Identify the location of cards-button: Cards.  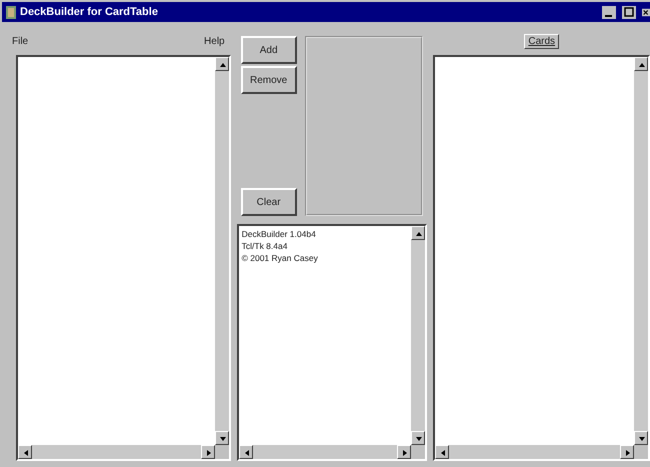
(542, 41).